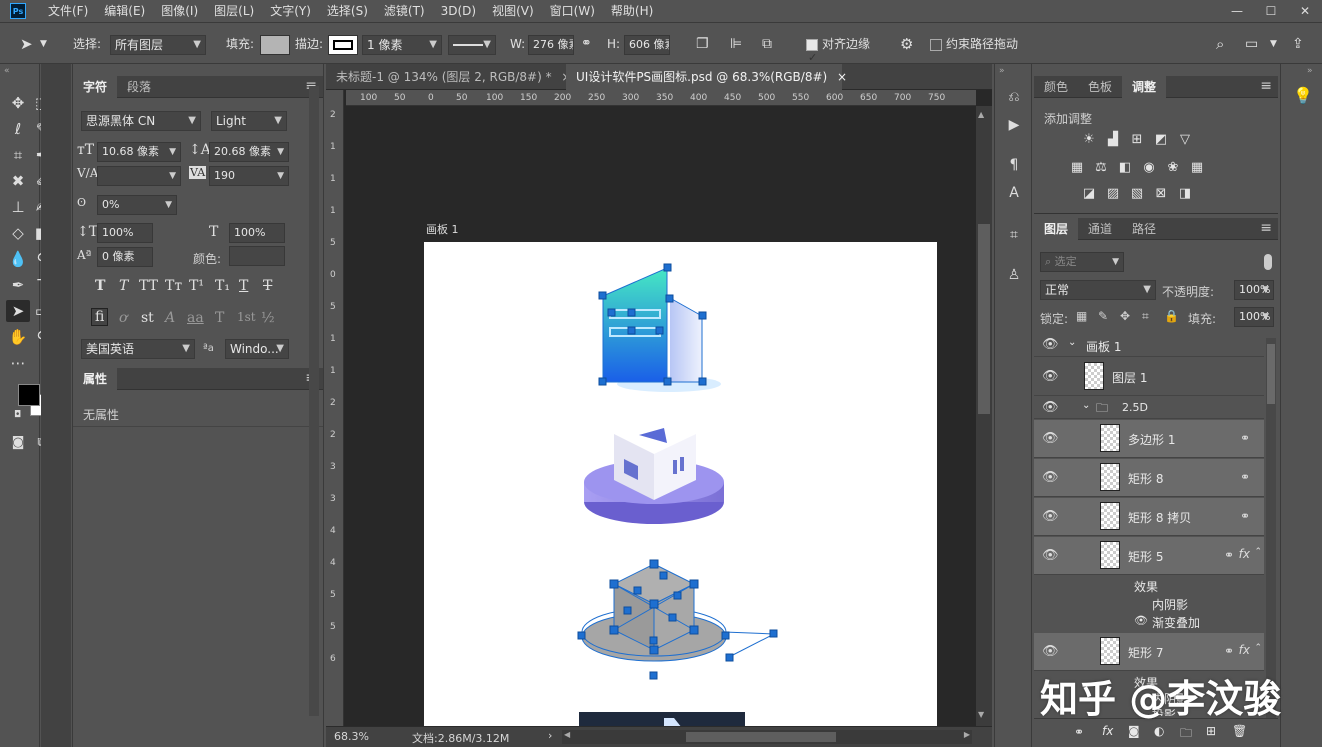 This screenshot has width=1322, height=747. Describe the element at coordinates (1220, 44) in the screenshot. I see `search-icon: ⌕` at that location.